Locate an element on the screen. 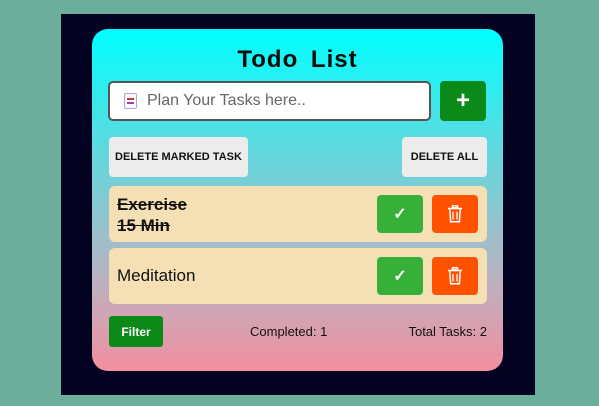 The image size is (599, 406). notepad-icon is located at coordinates (130, 101).